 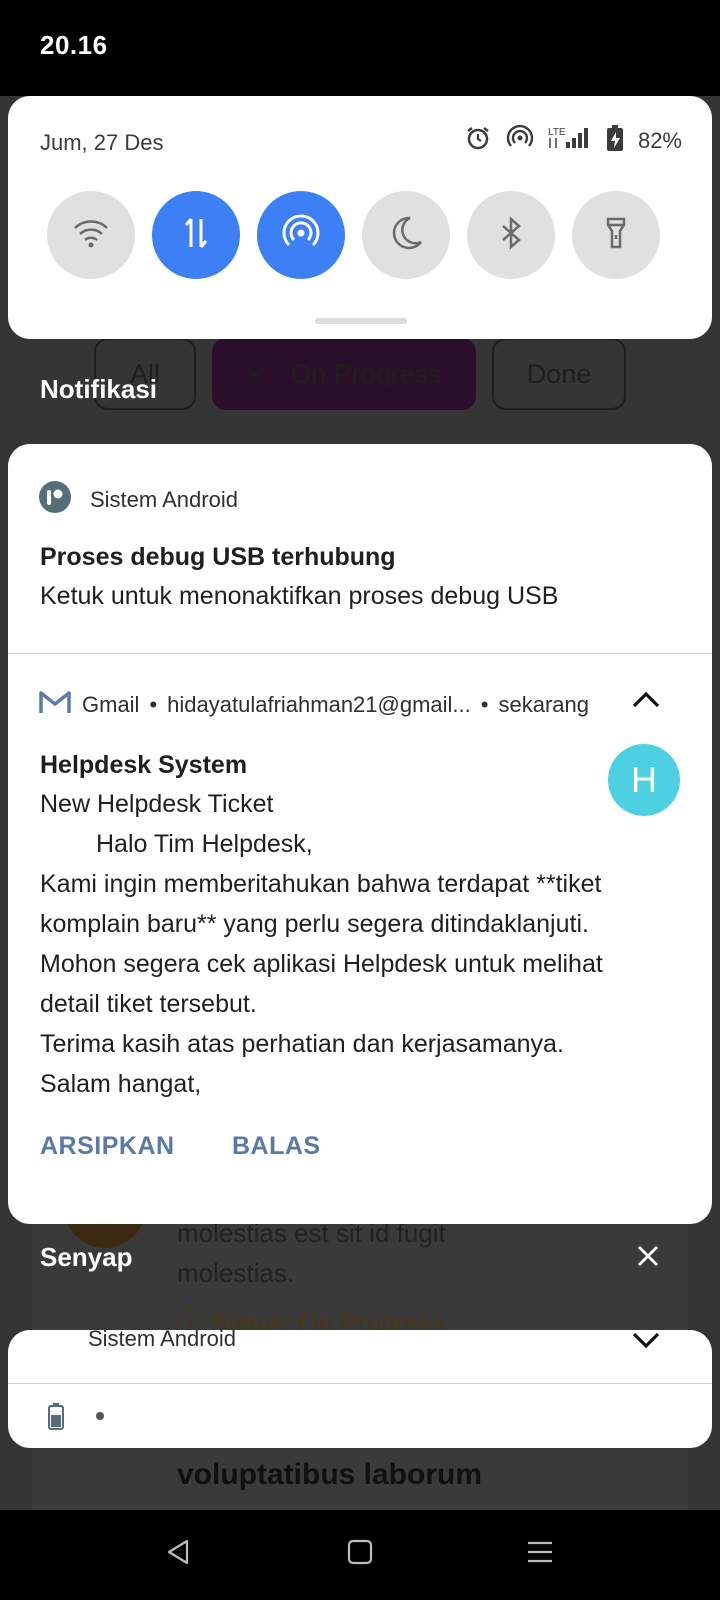 What do you see at coordinates (570, 141) in the screenshot?
I see `lte-signal-icon: LTE` at bounding box center [570, 141].